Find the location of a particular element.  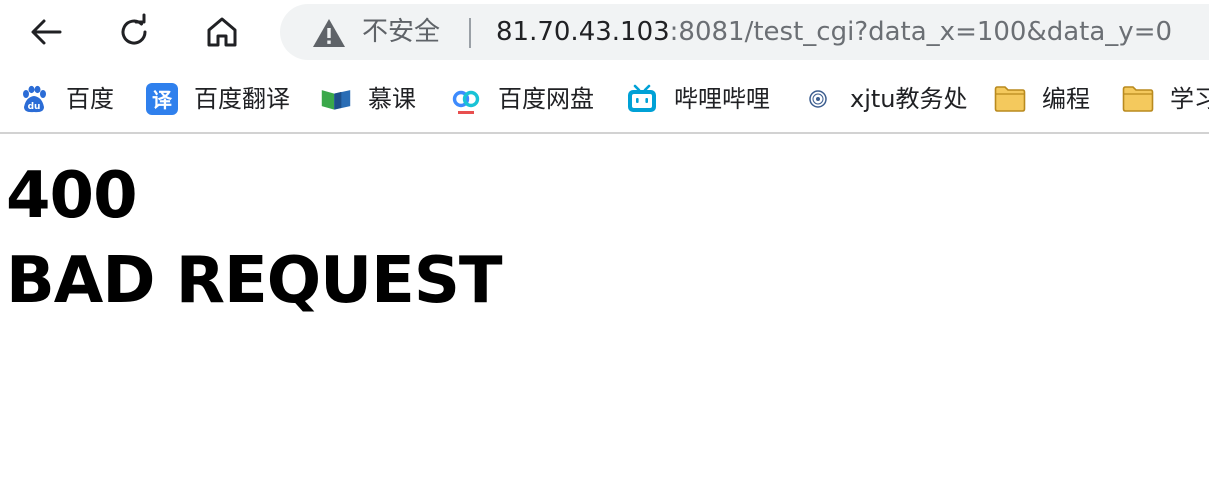

bookmark-xjtu: xjtu教务处 is located at coordinates (885, 99).